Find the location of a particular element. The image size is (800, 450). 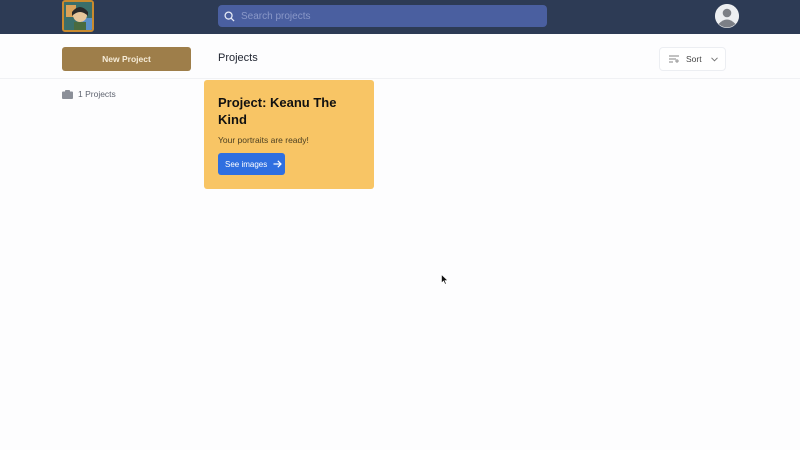

user-avatar-icon is located at coordinates (727, 16).